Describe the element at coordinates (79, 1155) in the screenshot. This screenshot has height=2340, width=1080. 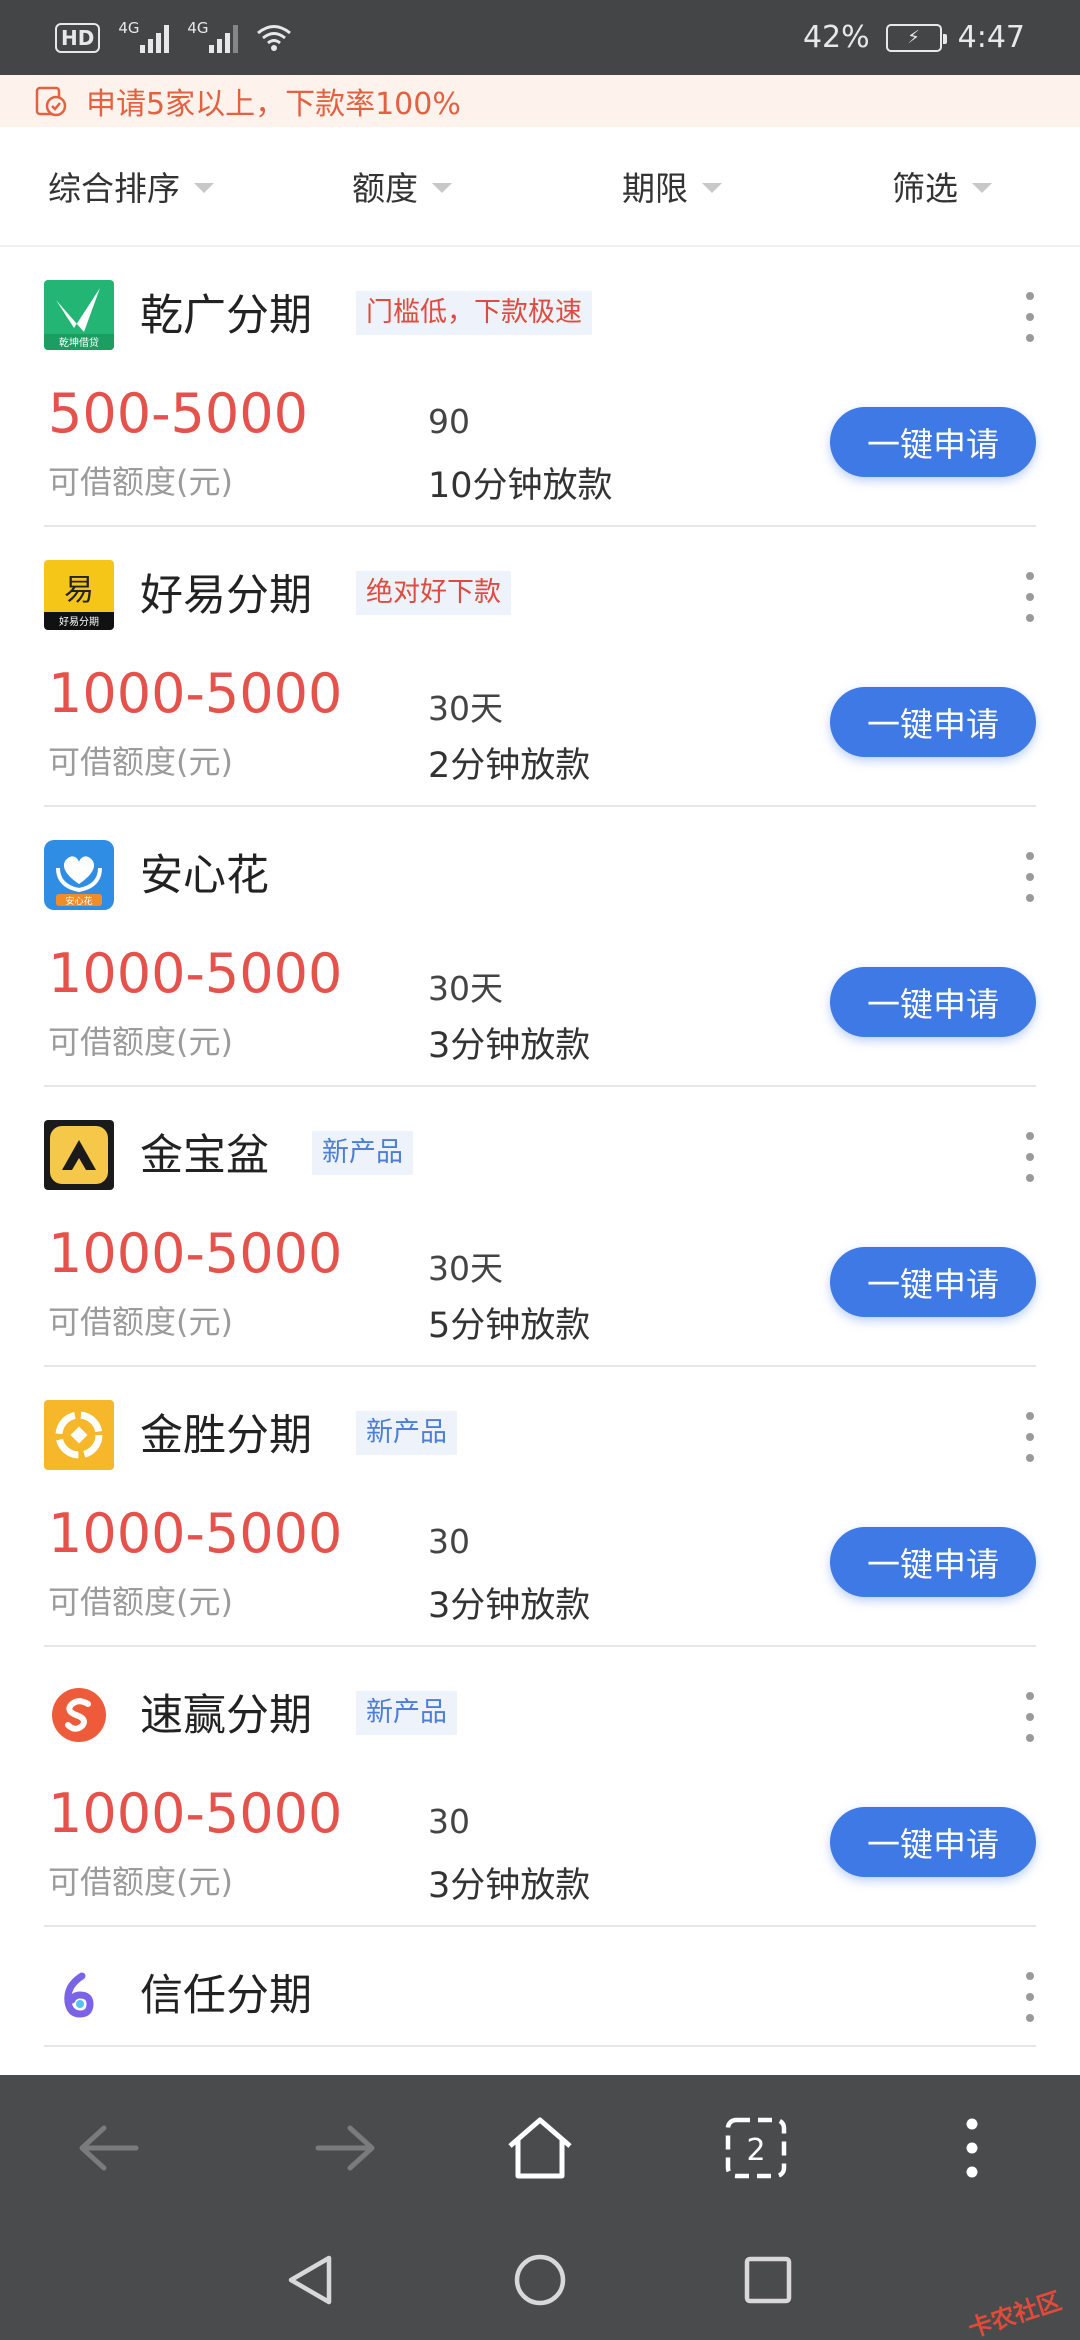
I see `jinbaopen-logo-icon` at that location.